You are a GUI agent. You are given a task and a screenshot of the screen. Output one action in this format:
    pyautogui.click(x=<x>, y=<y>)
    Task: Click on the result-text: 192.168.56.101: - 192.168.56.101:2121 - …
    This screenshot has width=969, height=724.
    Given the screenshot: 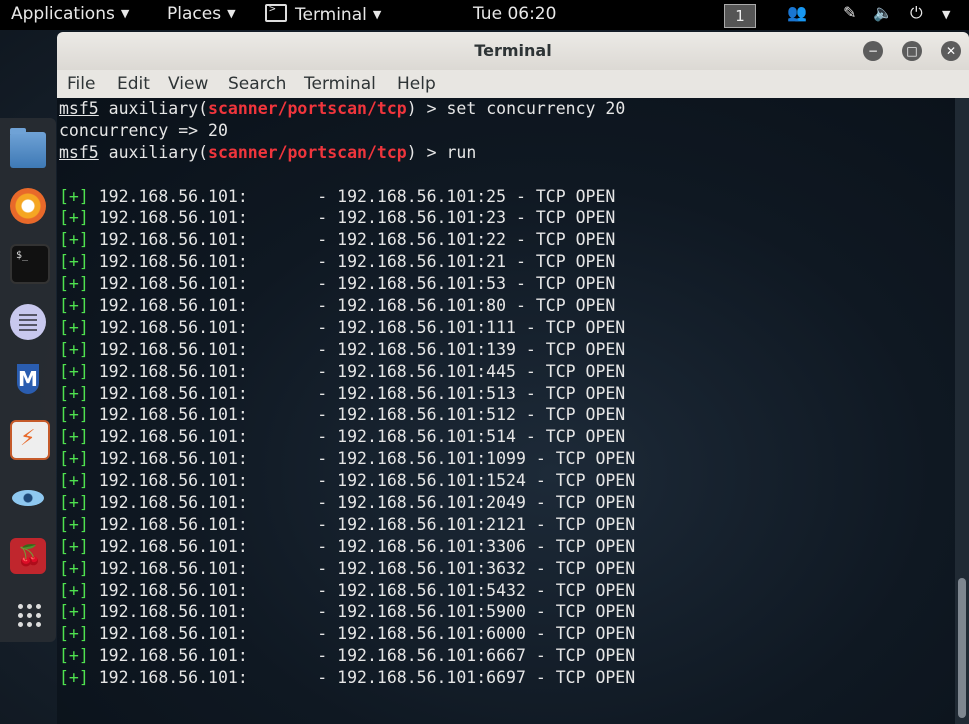 What is the action you would take?
    pyautogui.click(x=362, y=524)
    